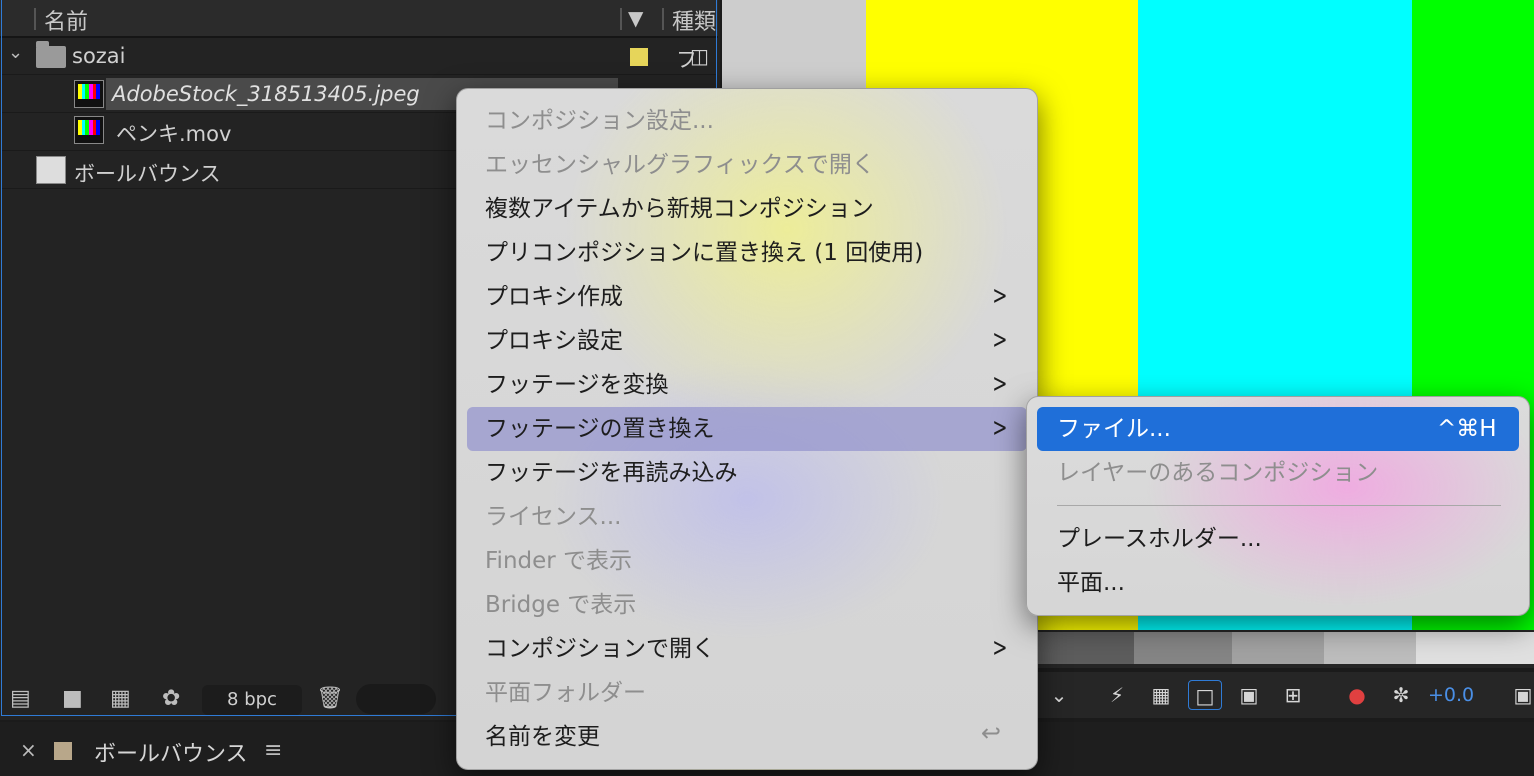 This screenshot has width=1534, height=776. Describe the element at coordinates (1451, 695) in the screenshot. I see `exposure-value: +0.0` at that location.